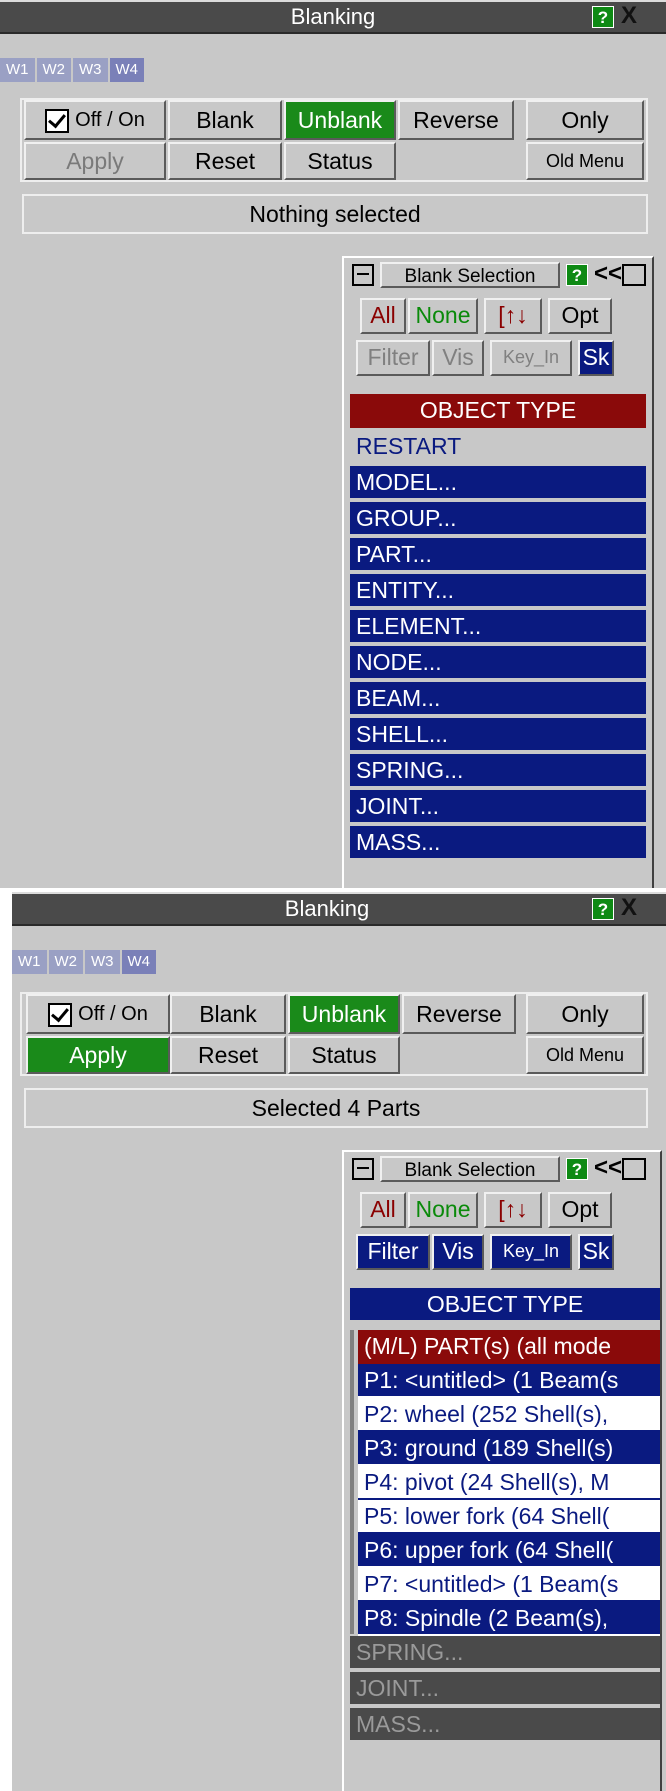 The width and height of the screenshot is (666, 1791). What do you see at coordinates (509, 1483) in the screenshot?
I see `part-row-p4: P4: pivot (24 Shell(s), M` at bounding box center [509, 1483].